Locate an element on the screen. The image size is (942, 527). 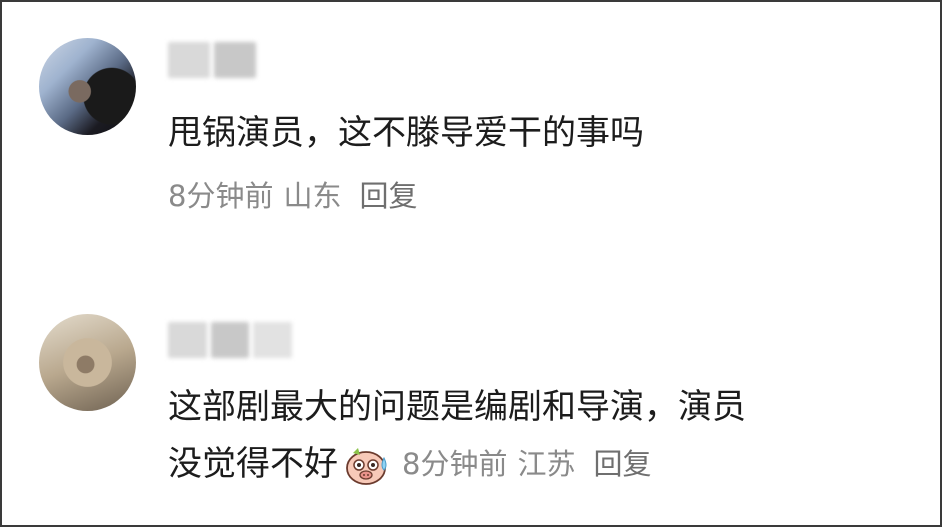
comment-text: 甩锅演员，这不滕导爱干的事吗 is located at coordinates (406, 133).